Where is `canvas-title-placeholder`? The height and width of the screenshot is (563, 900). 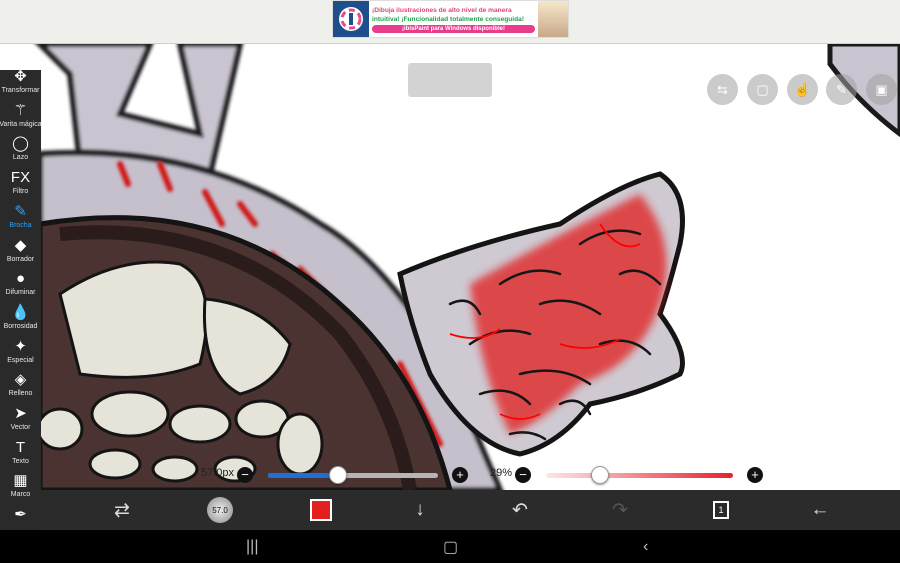
canvas-title-placeholder is located at coordinates (450, 80).